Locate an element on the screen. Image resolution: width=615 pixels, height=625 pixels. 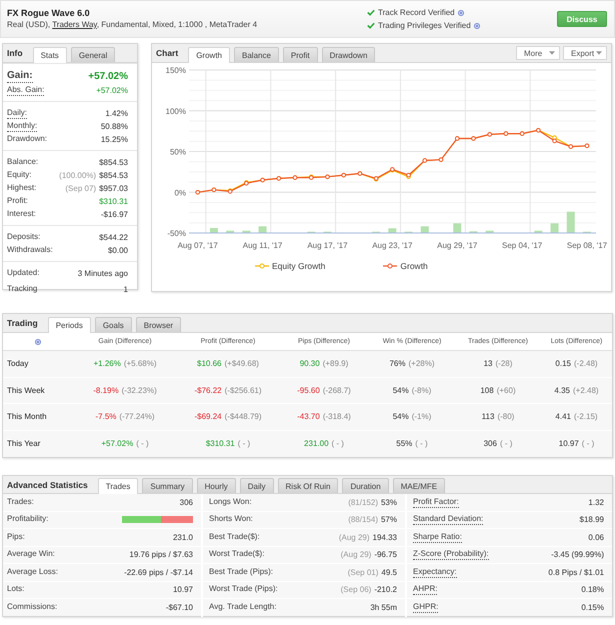
value-note: (Sep 06) is located at coordinates (356, 589).